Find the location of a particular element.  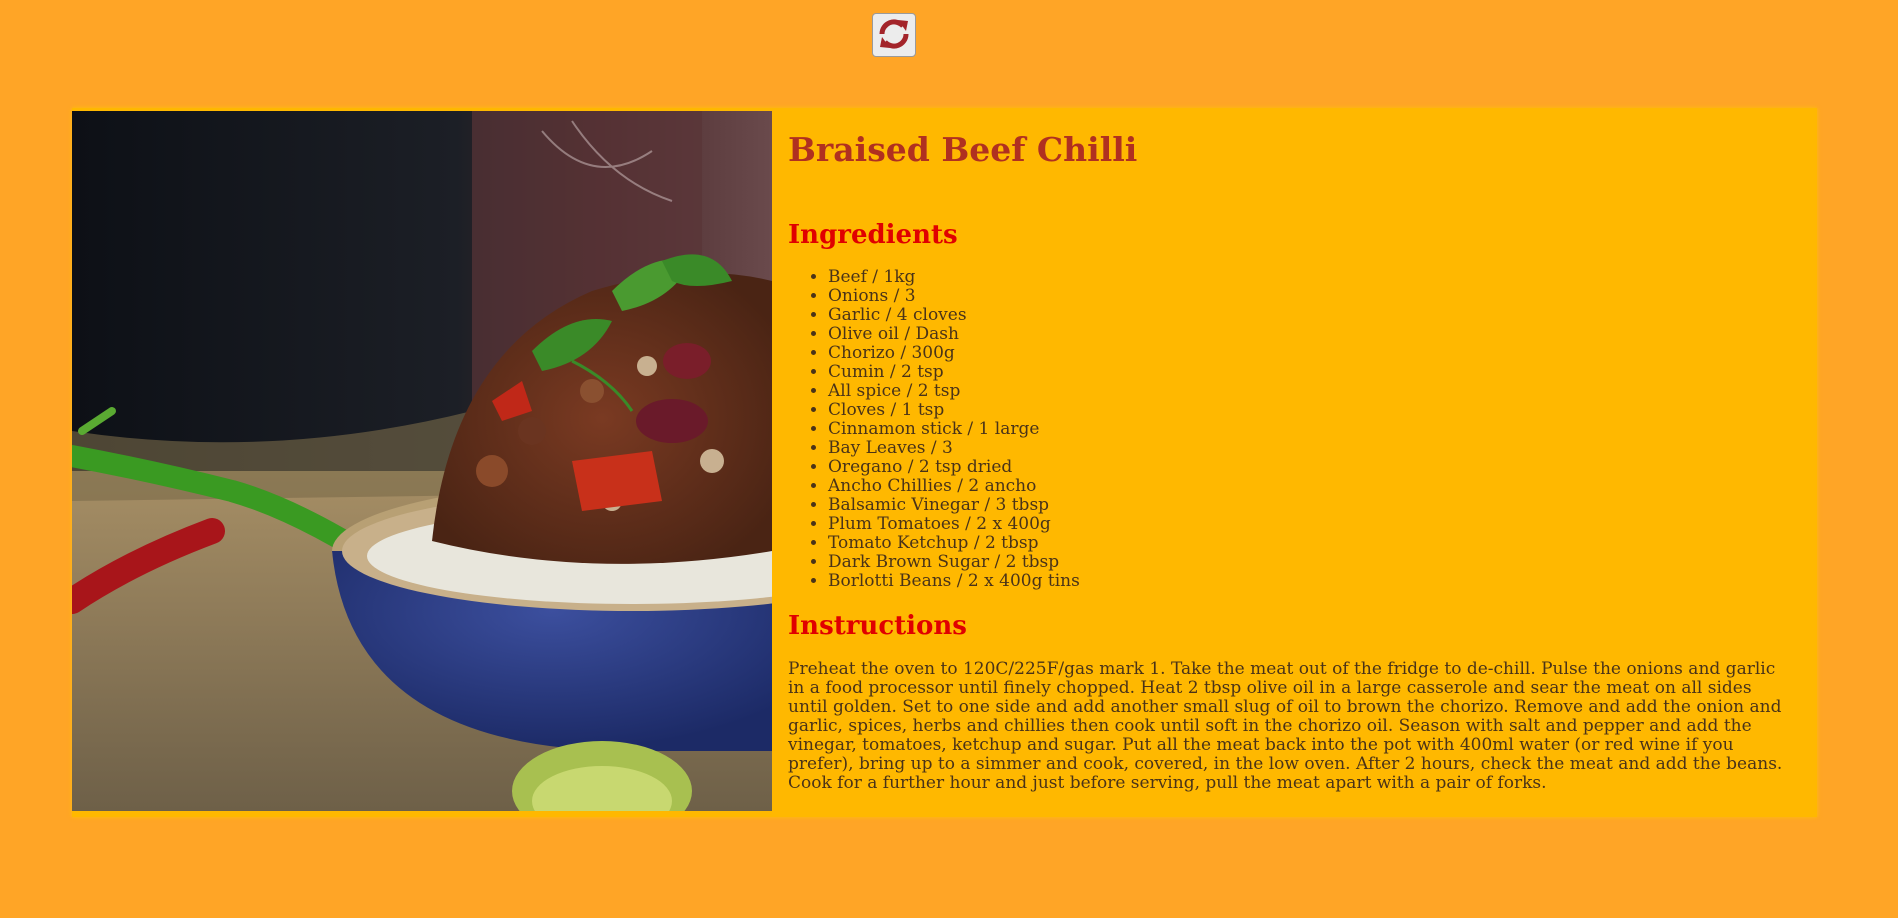

ingredient-item: Cinnamon stick / 1 large is located at coordinates (954, 429).